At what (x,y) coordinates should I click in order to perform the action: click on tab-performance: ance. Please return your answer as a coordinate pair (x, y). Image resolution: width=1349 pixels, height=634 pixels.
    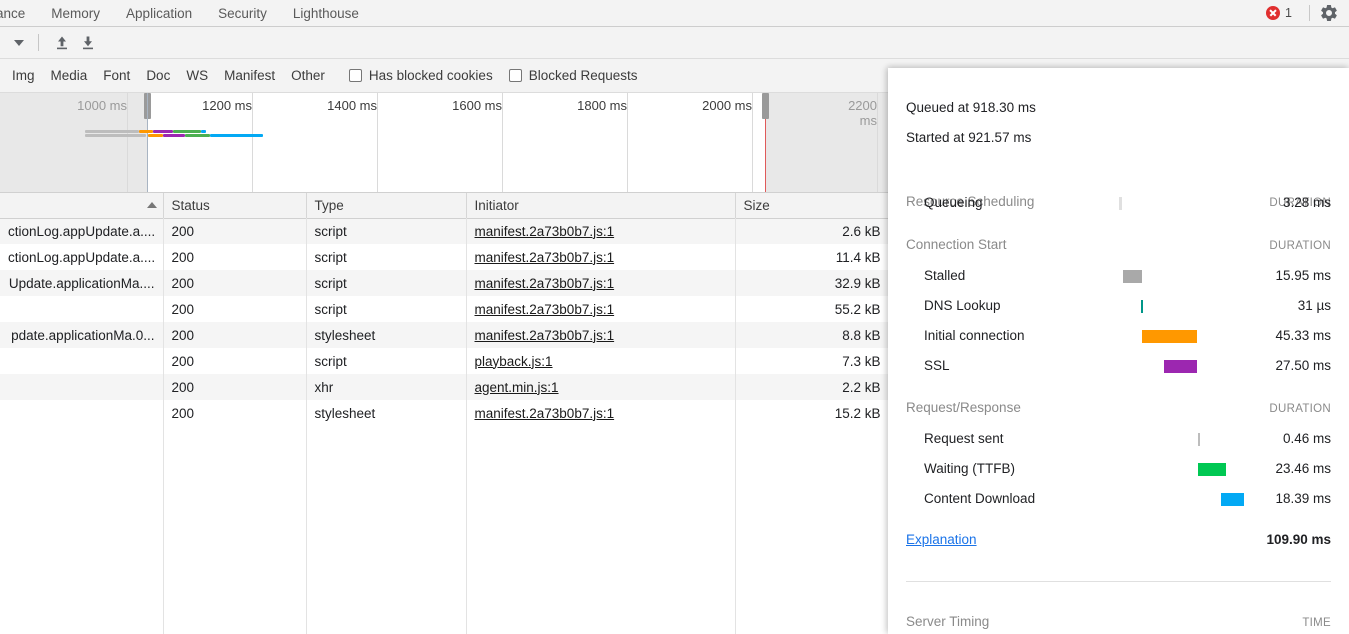
    Looking at the image, I should click on (19, 13).